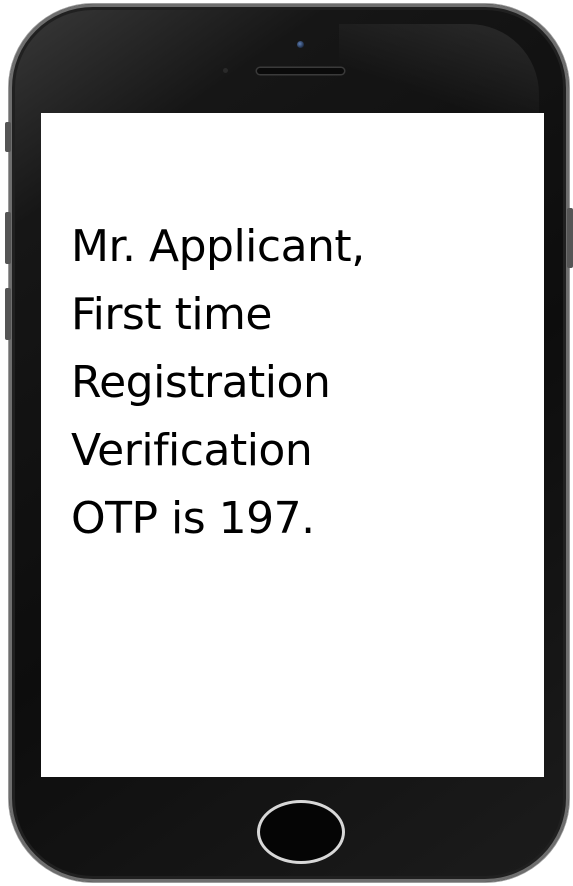 The height and width of the screenshot is (886, 573). I want to click on message-line-otp: OTP is 197., so click(193, 518).